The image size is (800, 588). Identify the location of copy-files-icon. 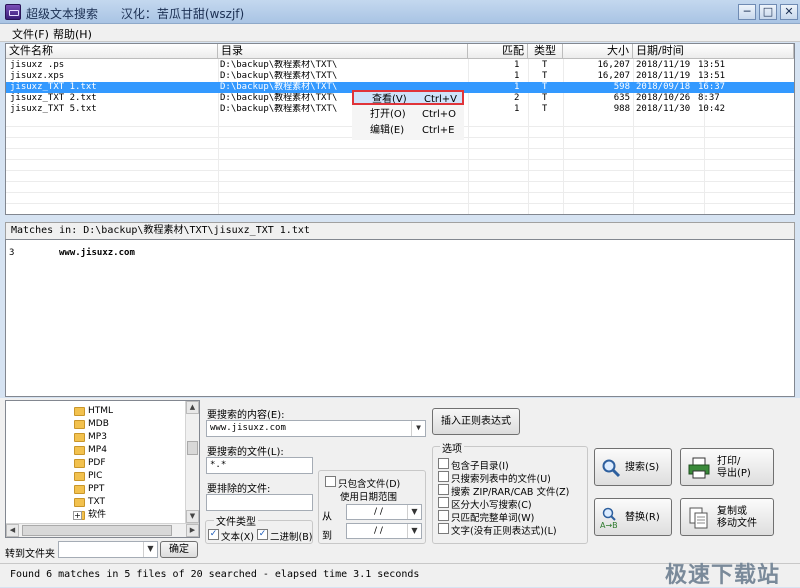
(698, 518).